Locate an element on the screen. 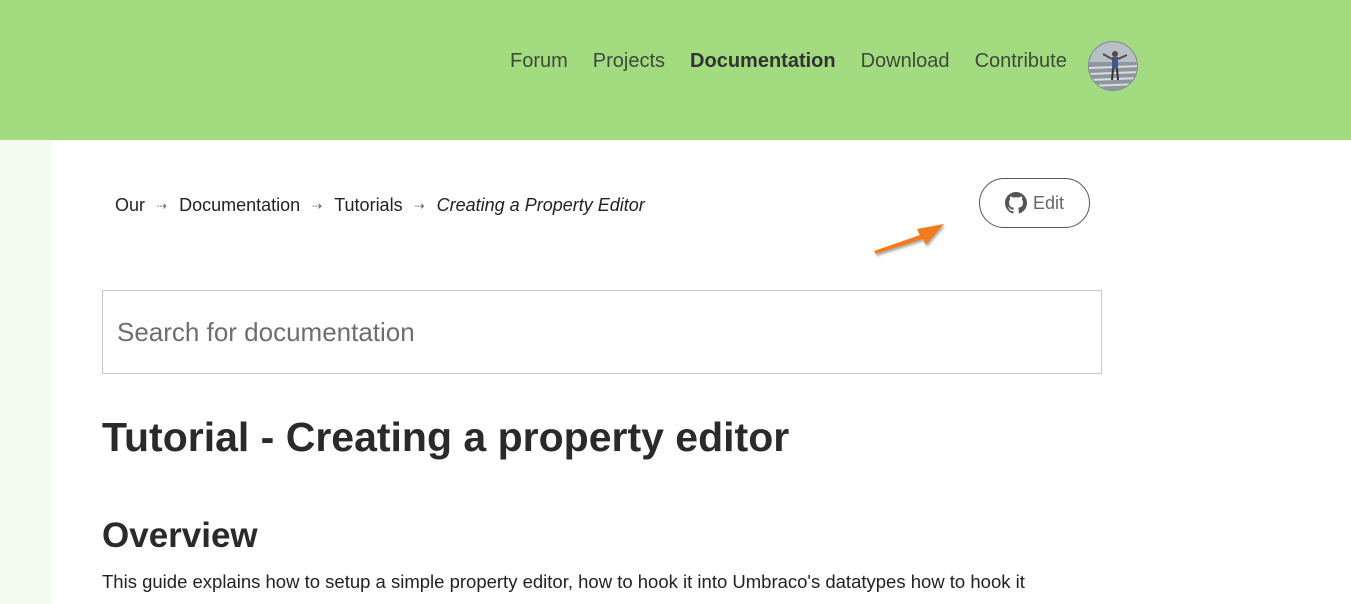 The image size is (1351, 604). section-heading-overview: Overview is located at coordinates (180, 535).